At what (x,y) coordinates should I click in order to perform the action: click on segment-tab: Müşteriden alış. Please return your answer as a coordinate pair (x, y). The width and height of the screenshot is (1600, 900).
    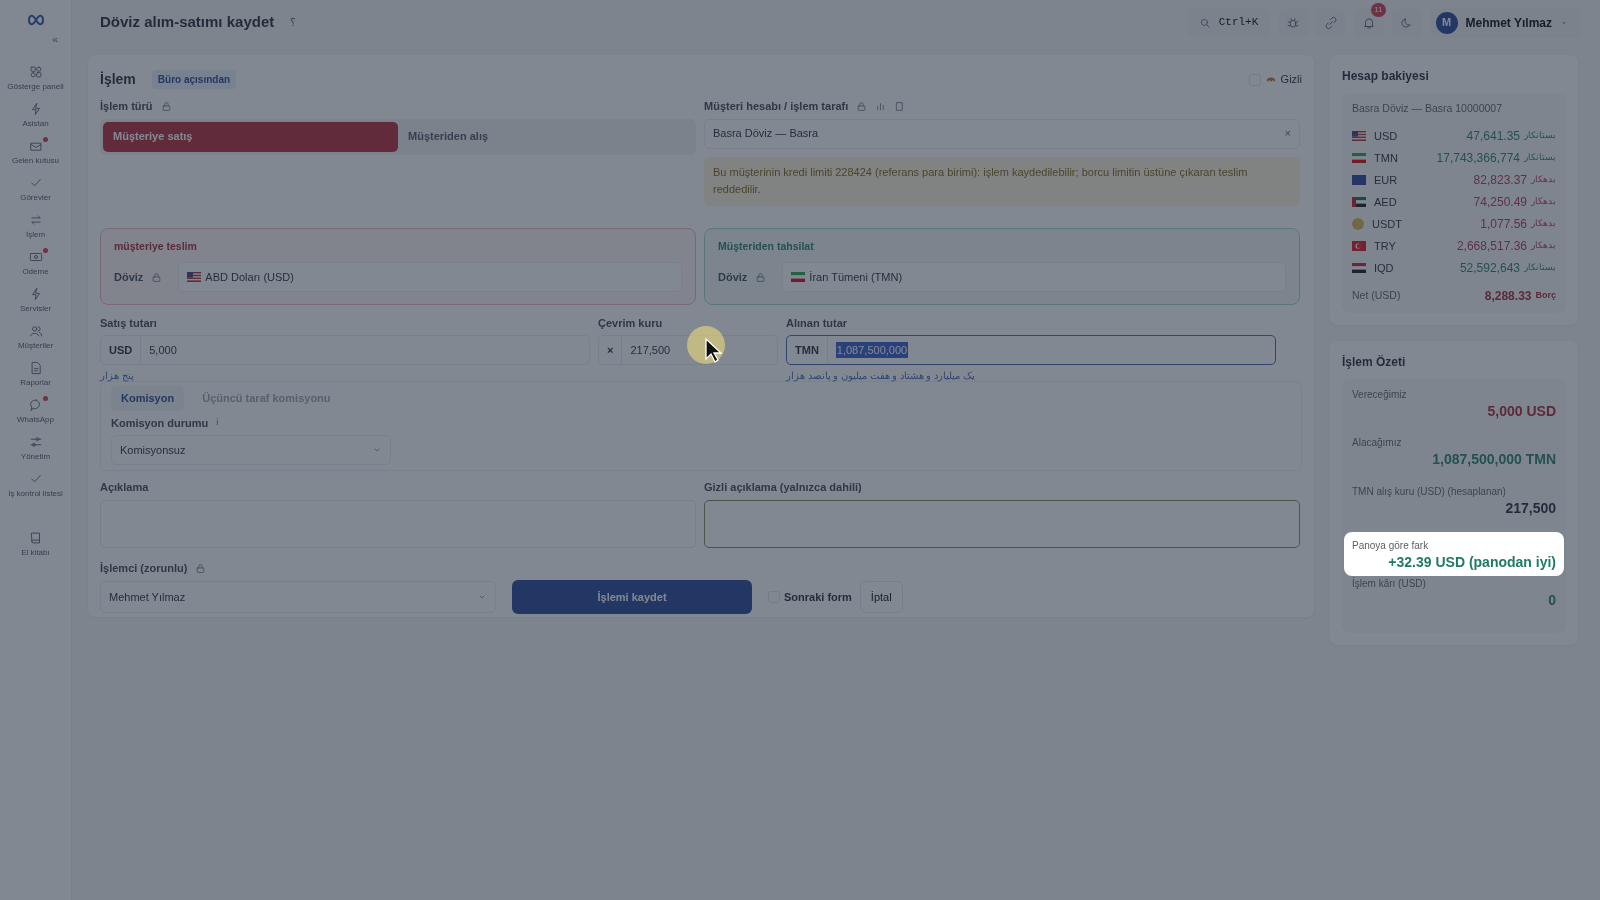
    Looking at the image, I should click on (545, 136).